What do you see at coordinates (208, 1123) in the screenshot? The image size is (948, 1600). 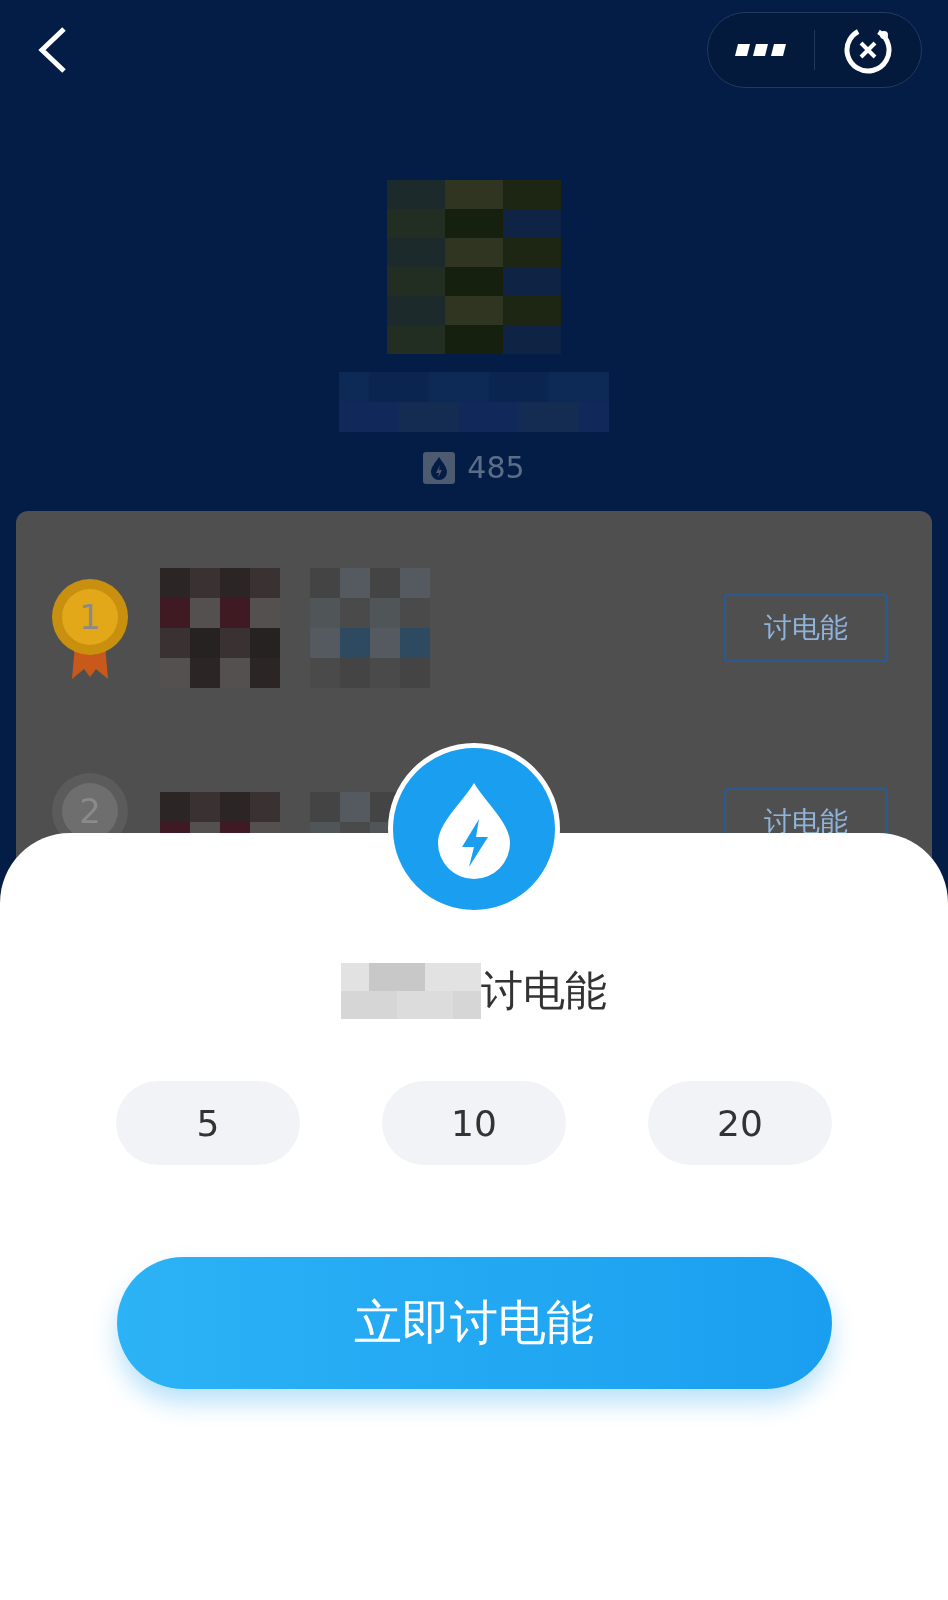 I see `amount-option: 5` at bounding box center [208, 1123].